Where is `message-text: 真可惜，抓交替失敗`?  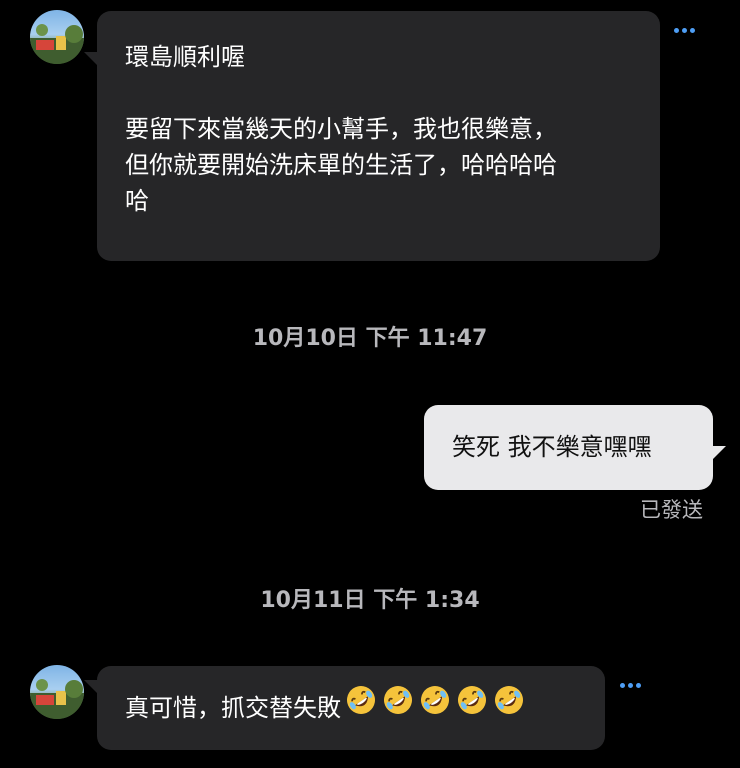 message-text: 真可惜，抓交替失敗 is located at coordinates (233, 708).